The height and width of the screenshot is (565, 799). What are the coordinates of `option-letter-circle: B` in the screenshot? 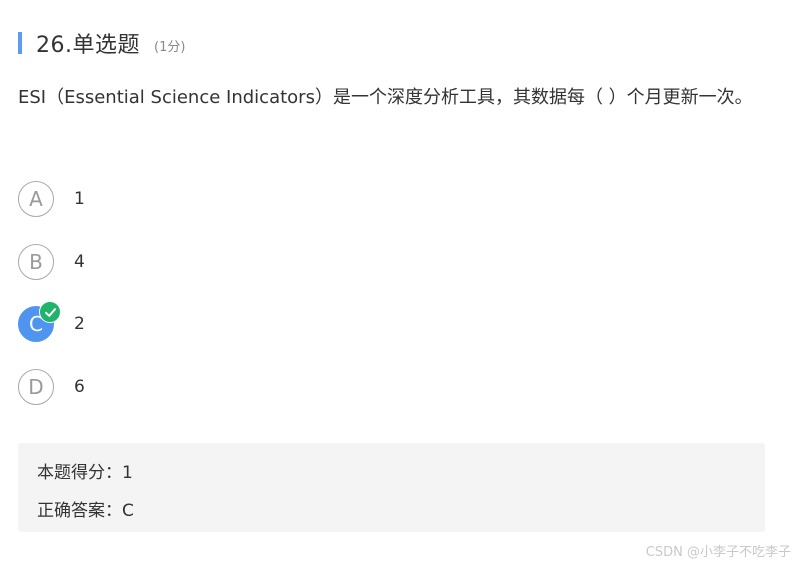 It's located at (36, 261).